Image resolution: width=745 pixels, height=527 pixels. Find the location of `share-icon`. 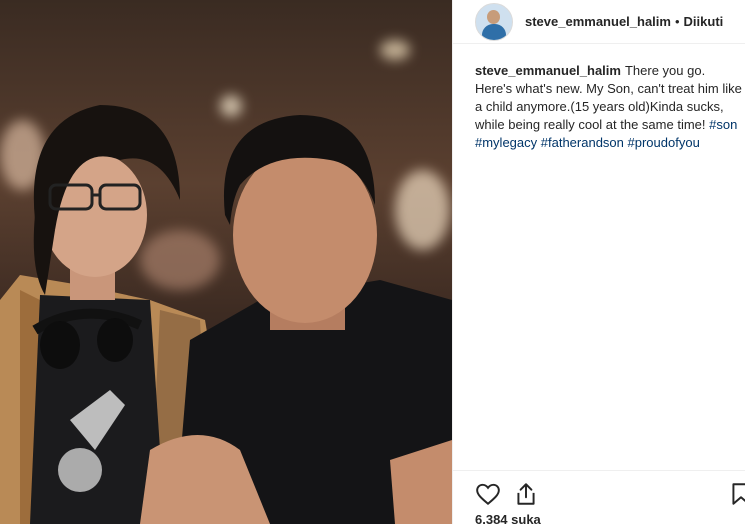

share-icon is located at coordinates (526, 494).